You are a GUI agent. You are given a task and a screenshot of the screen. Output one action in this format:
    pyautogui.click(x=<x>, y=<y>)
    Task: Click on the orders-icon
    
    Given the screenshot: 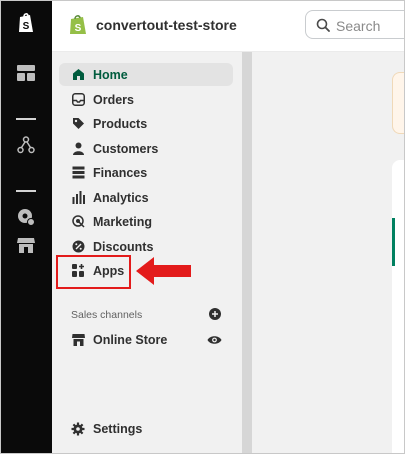 What is the action you would take?
    pyautogui.click(x=78, y=100)
    